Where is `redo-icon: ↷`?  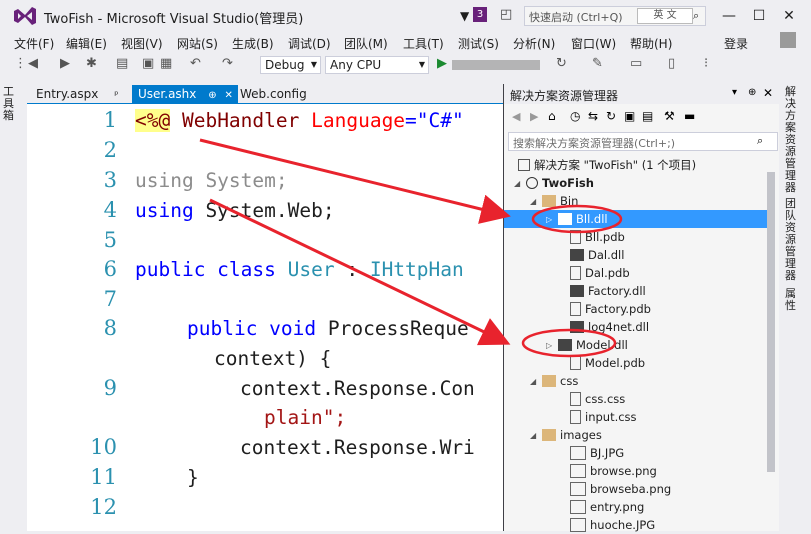 redo-icon: ↷ is located at coordinates (227, 63).